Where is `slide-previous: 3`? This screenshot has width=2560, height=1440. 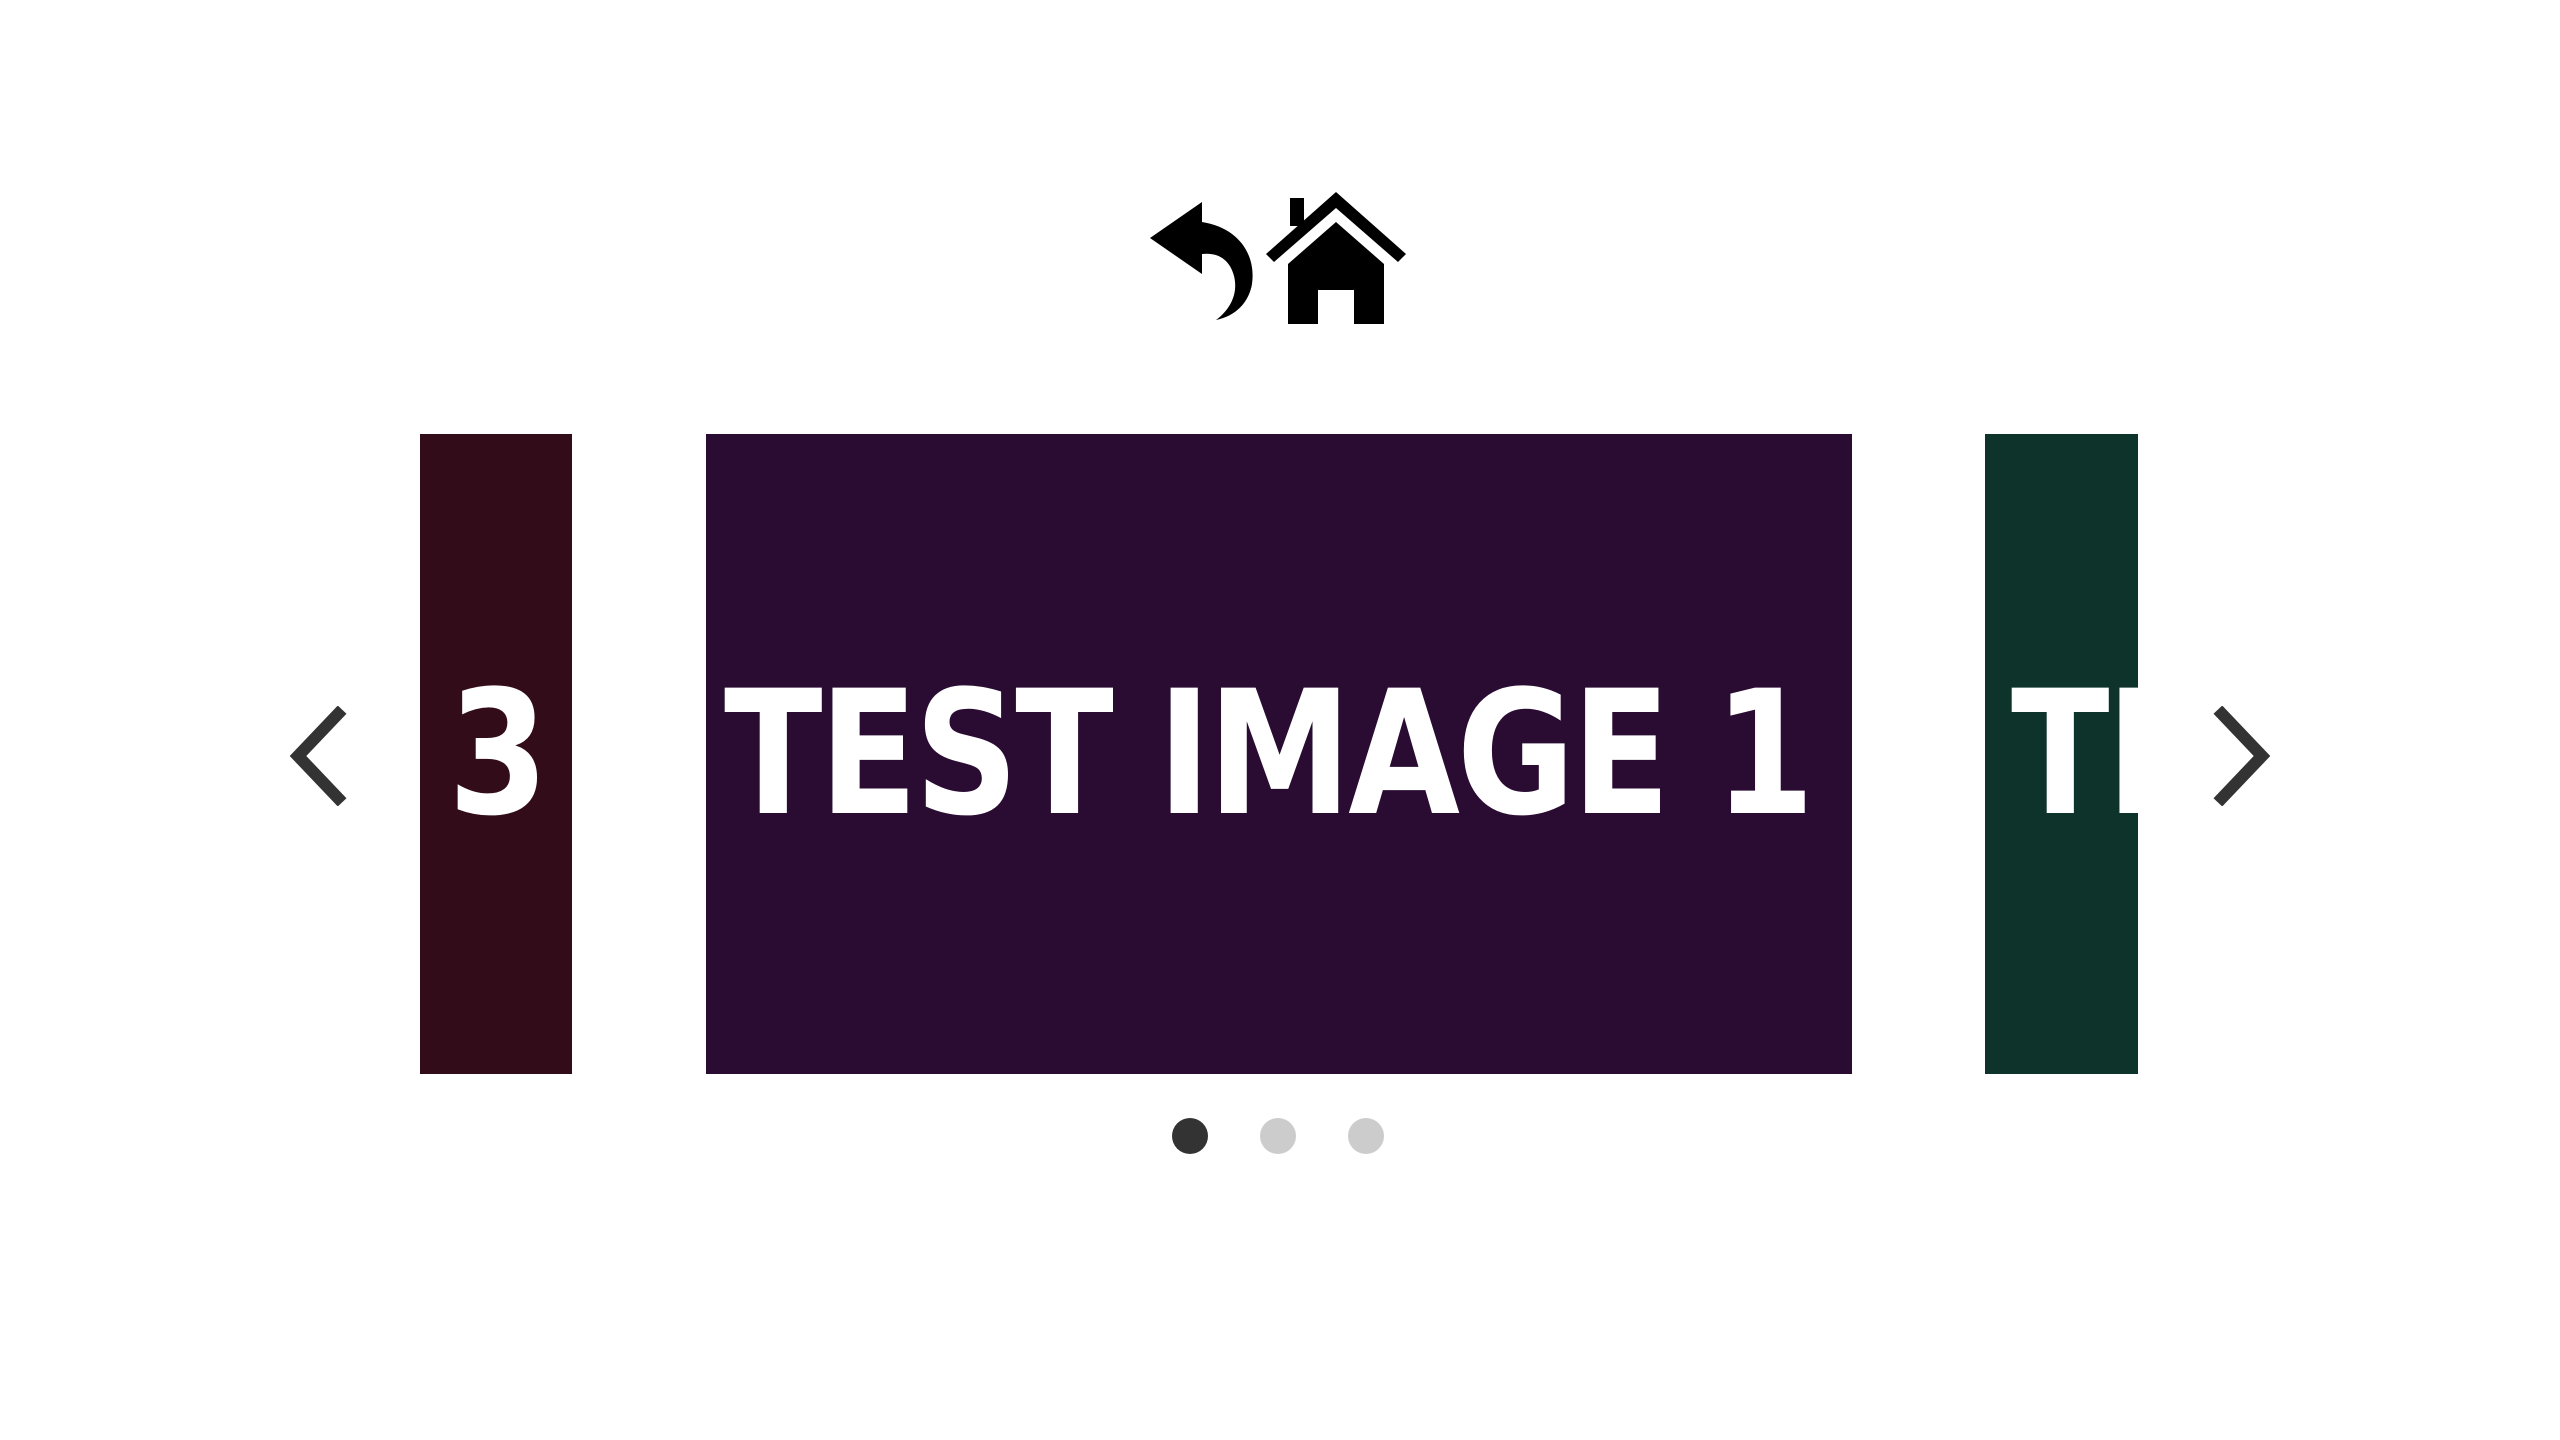 slide-previous: 3 is located at coordinates (496, 754).